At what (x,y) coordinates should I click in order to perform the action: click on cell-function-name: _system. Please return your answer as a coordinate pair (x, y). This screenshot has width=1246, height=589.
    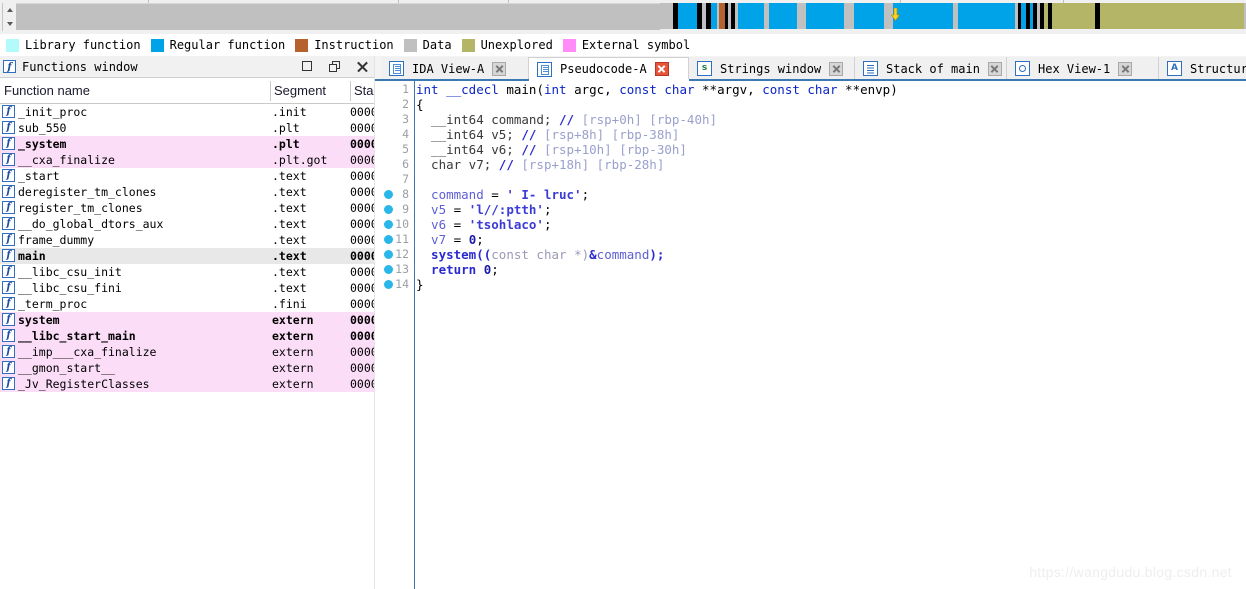
    Looking at the image, I should click on (42, 144).